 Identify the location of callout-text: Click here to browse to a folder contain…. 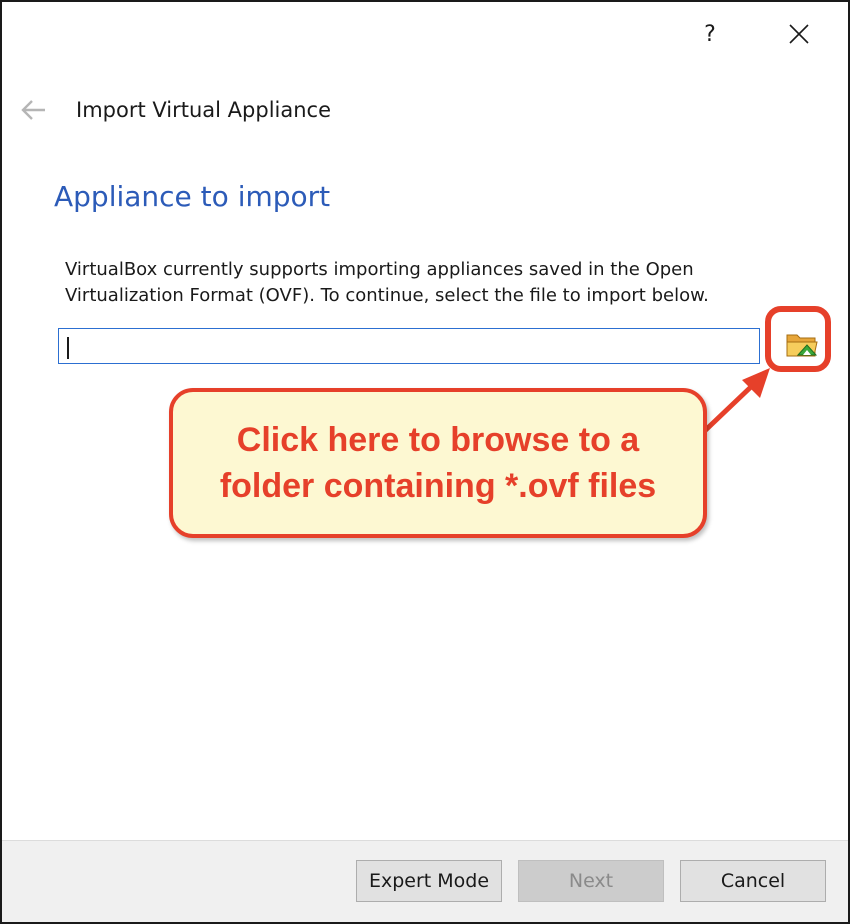
(438, 463).